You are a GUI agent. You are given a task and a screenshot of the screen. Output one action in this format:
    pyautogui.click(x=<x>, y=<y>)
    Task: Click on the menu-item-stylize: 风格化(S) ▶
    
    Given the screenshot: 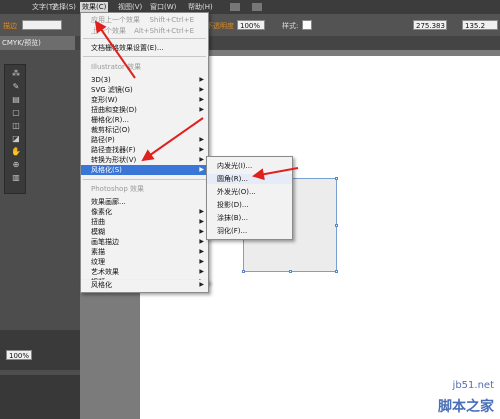 What is the action you would take?
    pyautogui.click(x=144, y=170)
    